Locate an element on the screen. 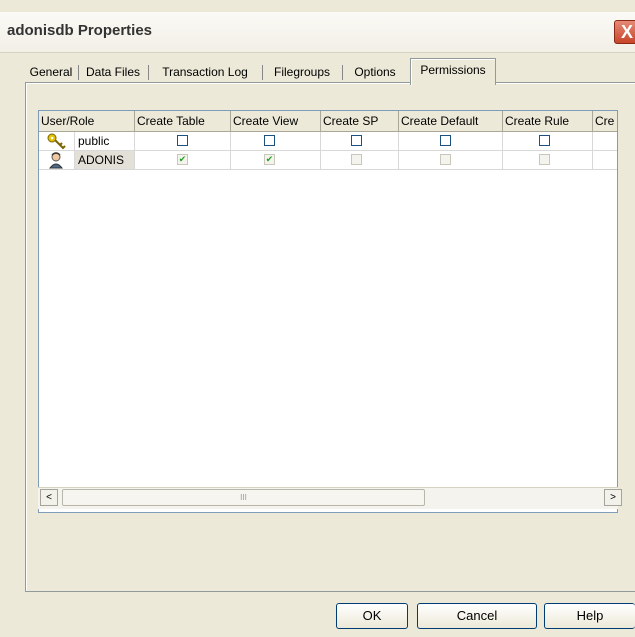  row-name: public is located at coordinates (105, 141).